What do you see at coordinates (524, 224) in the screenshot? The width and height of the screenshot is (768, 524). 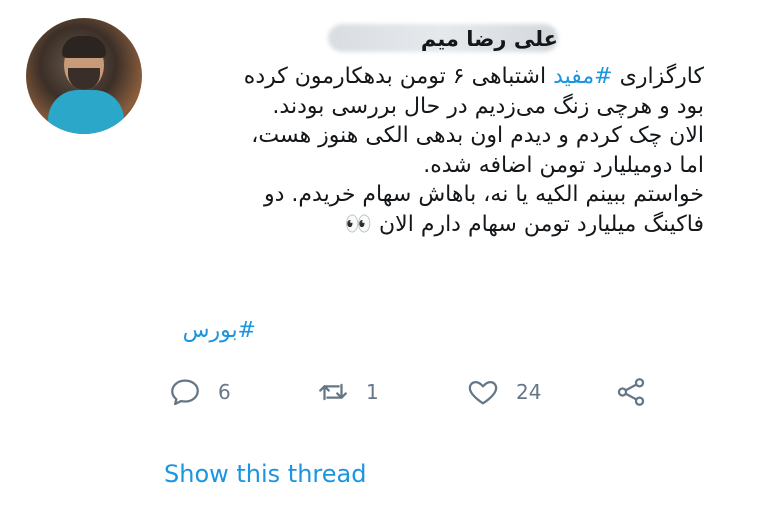 I see `tweet-line-6: فاکینگ میلیارد تومن سهام دارم الان 👀` at bounding box center [524, 224].